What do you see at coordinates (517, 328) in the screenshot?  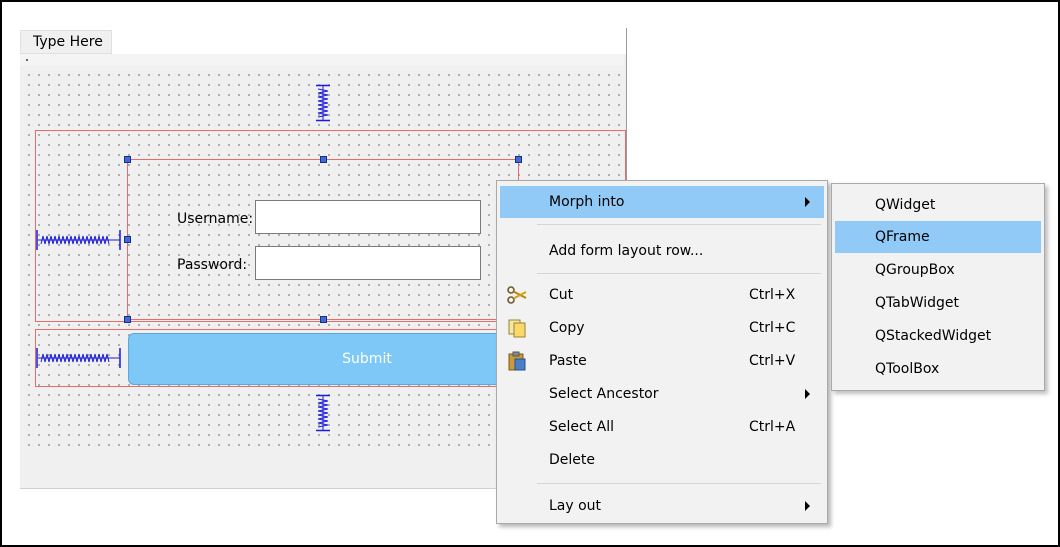 I see `copy-icon` at bounding box center [517, 328].